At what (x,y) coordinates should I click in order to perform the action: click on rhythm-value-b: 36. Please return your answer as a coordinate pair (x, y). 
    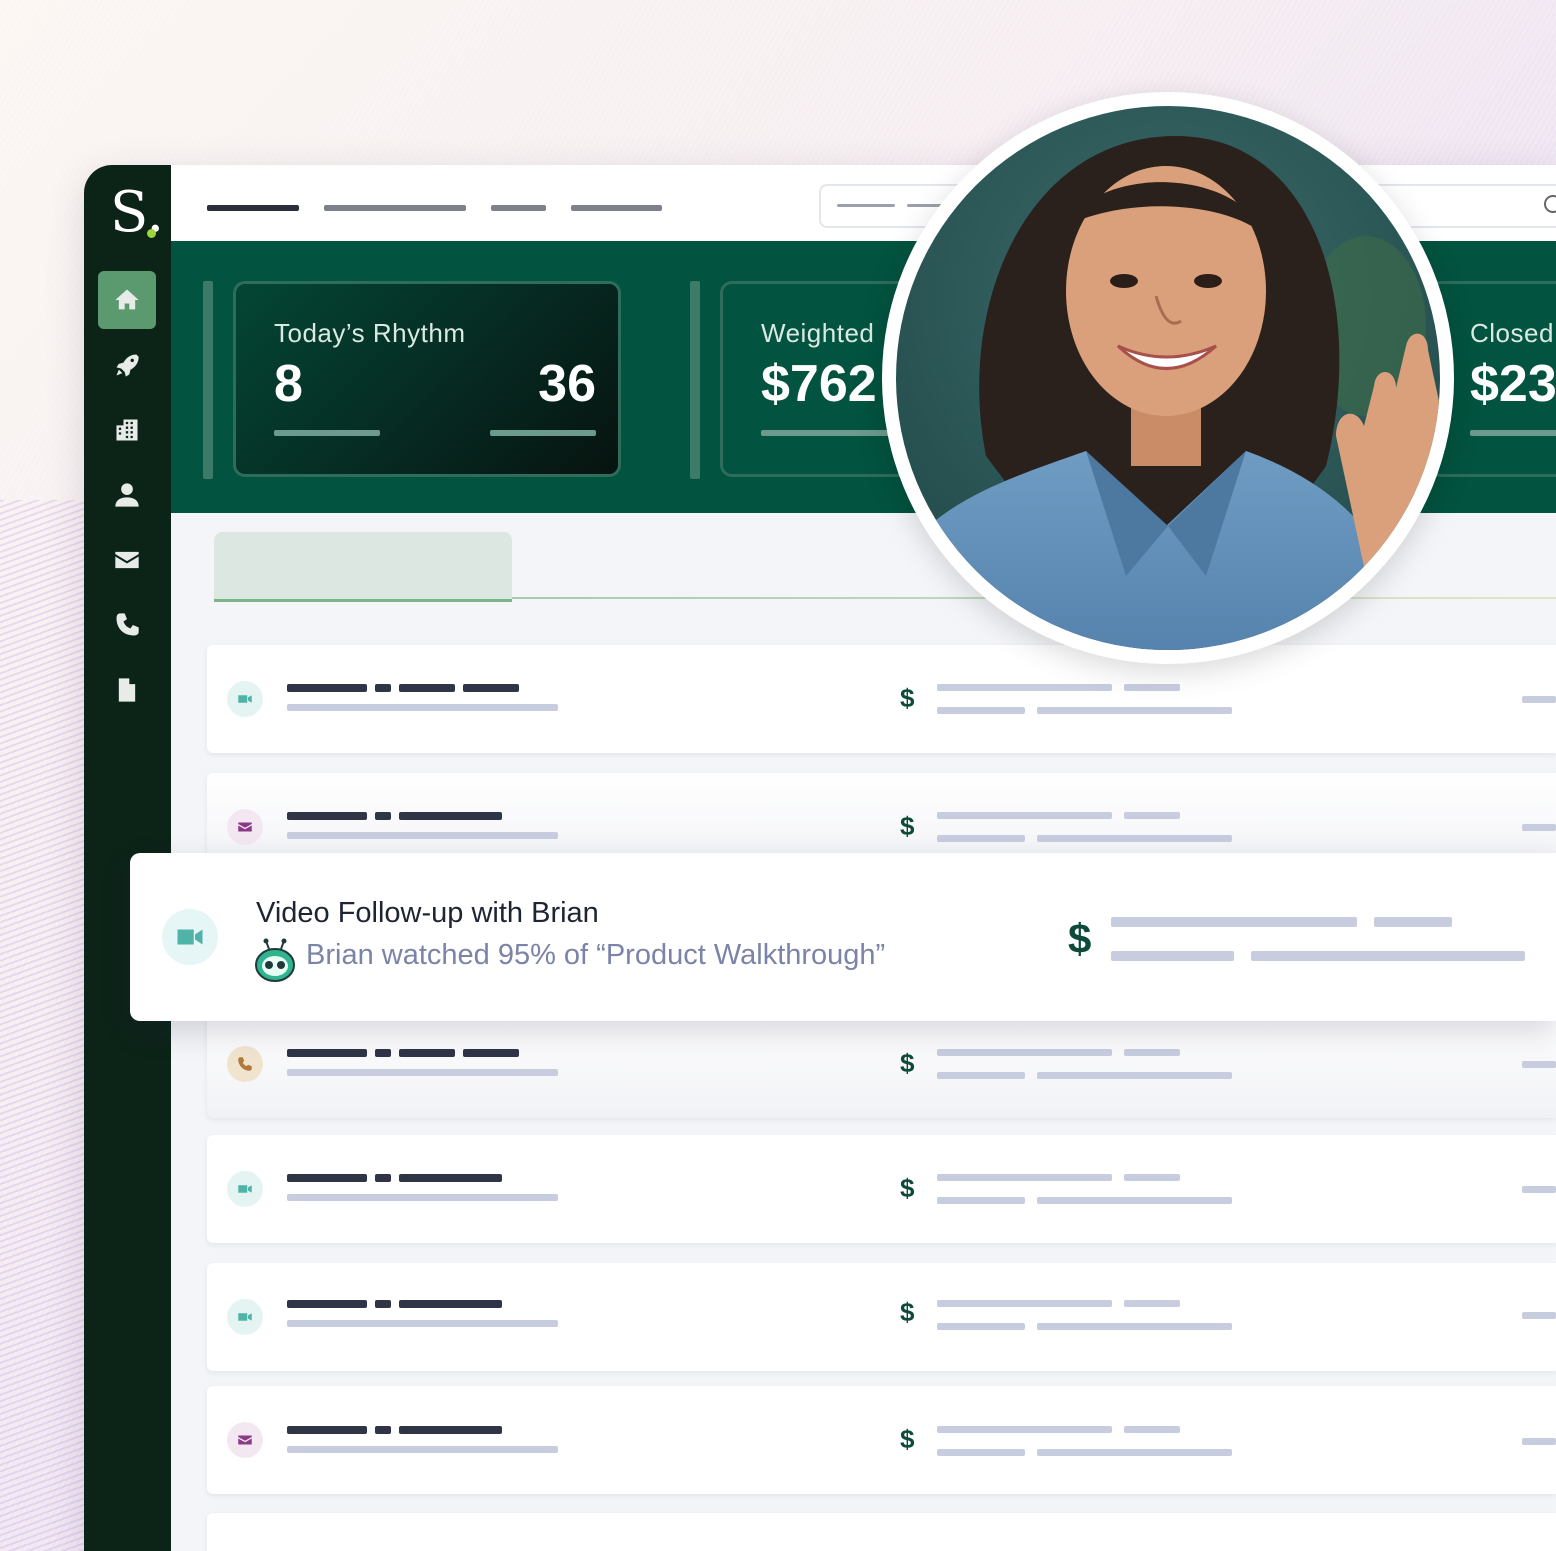
    Looking at the image, I should click on (567, 384).